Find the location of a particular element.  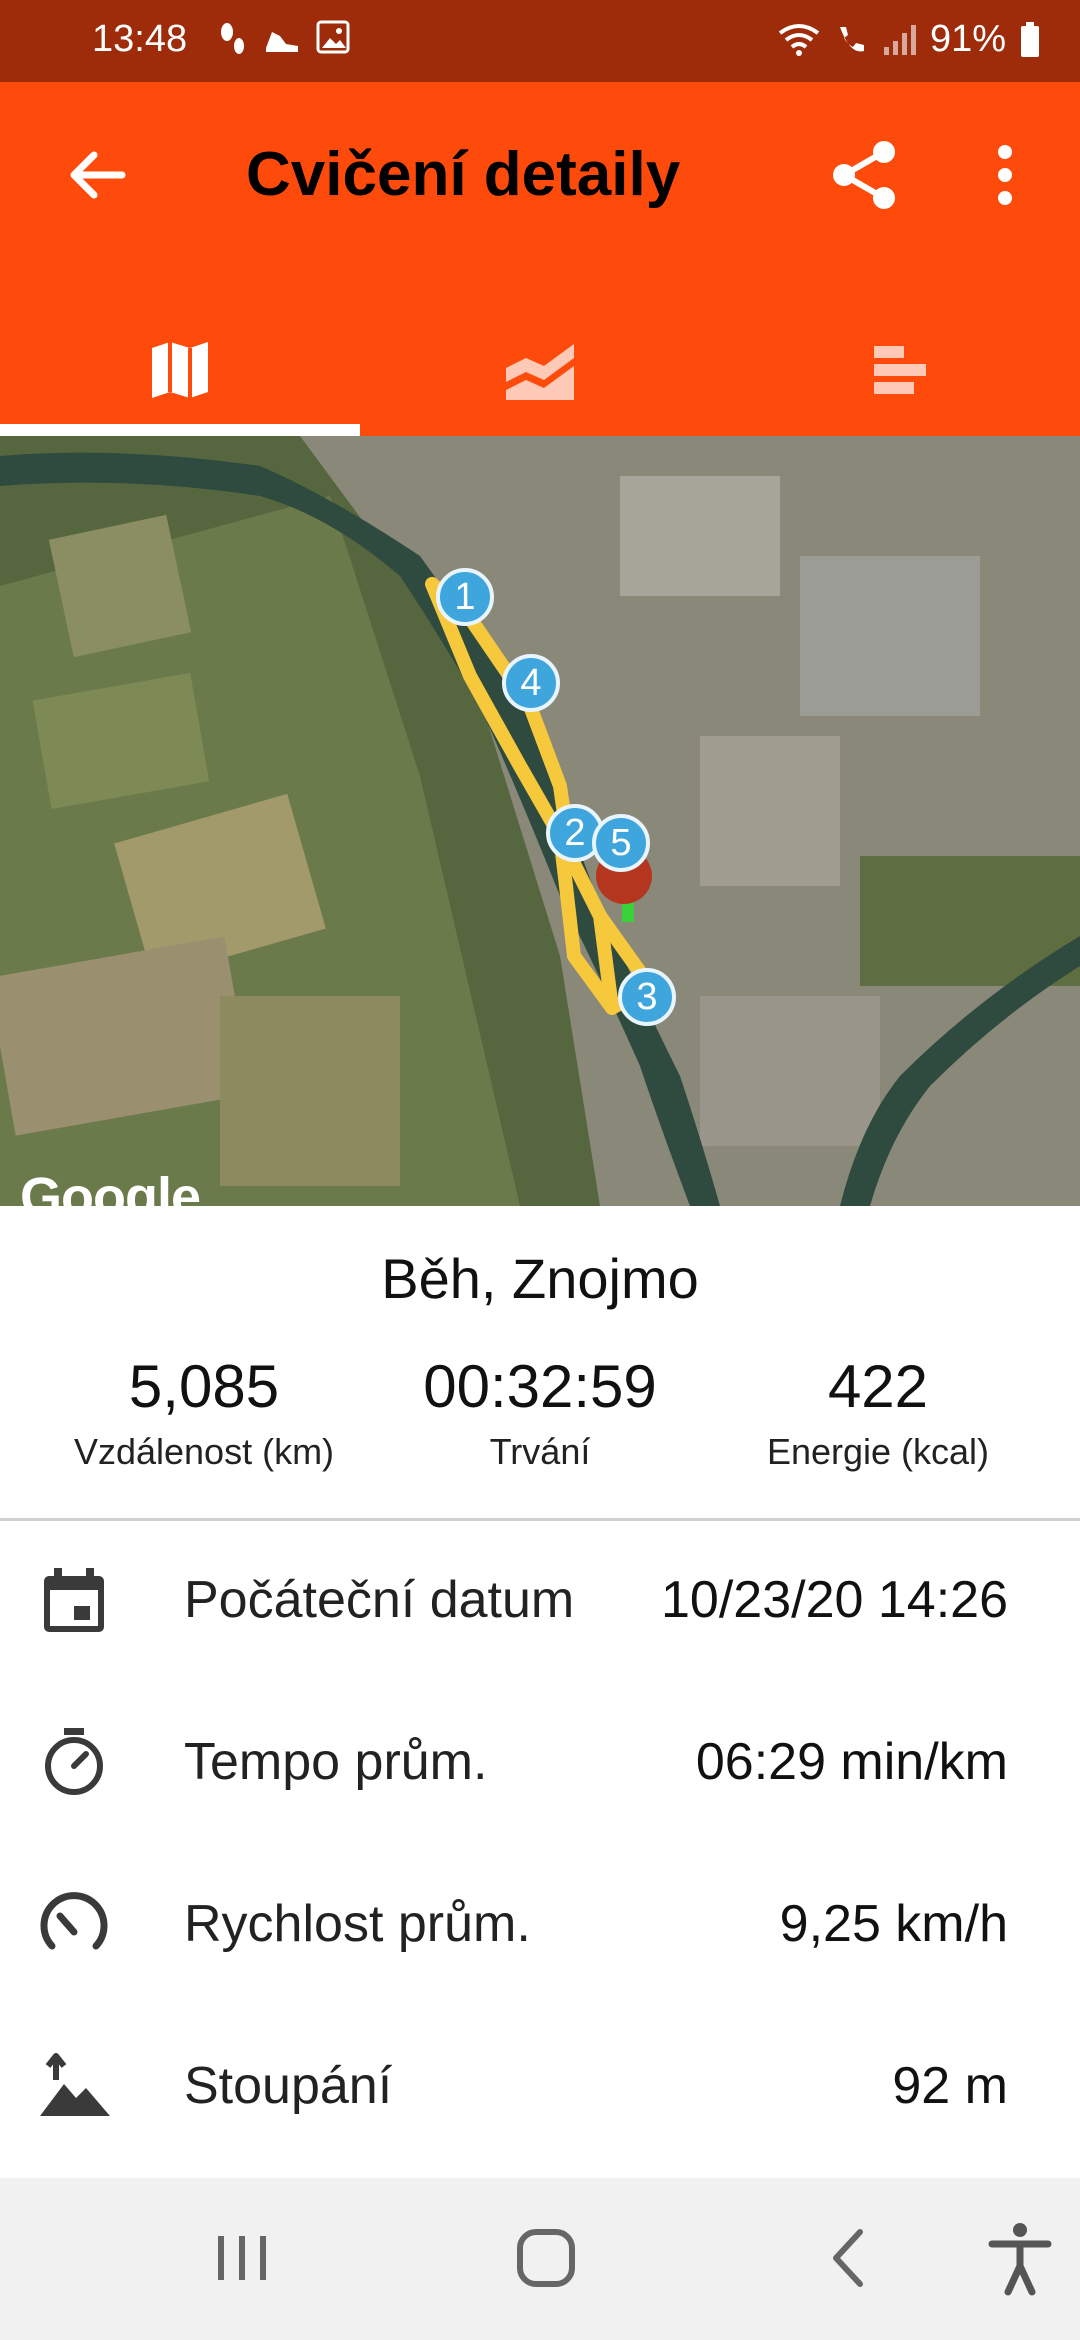

back-button is located at coordinates (97, 175).